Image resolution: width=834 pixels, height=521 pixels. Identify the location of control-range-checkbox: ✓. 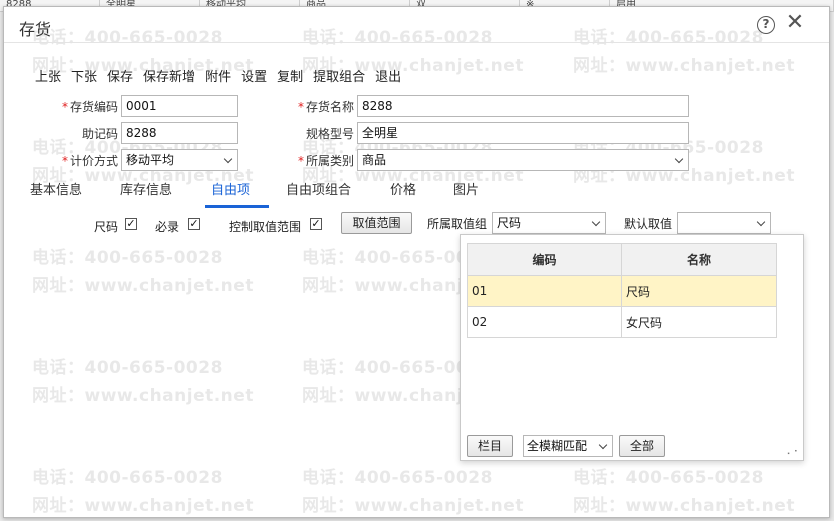
(316, 224).